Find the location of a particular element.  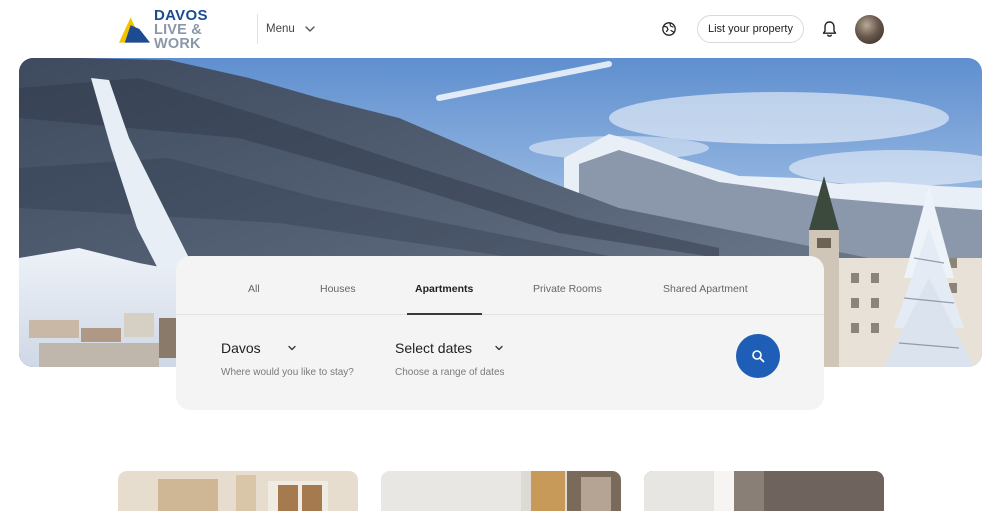

user-avatar is located at coordinates (869, 29).